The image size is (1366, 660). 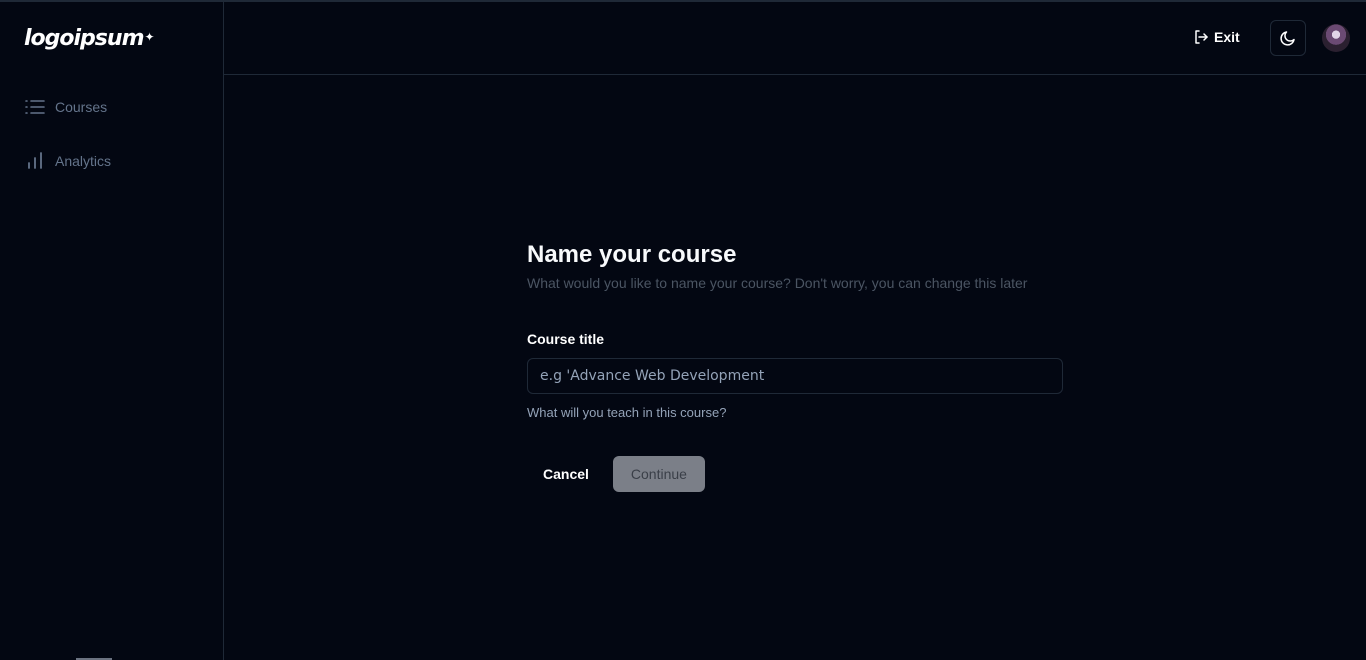 What do you see at coordinates (566, 339) in the screenshot?
I see `course-title-label: Course title` at bounding box center [566, 339].